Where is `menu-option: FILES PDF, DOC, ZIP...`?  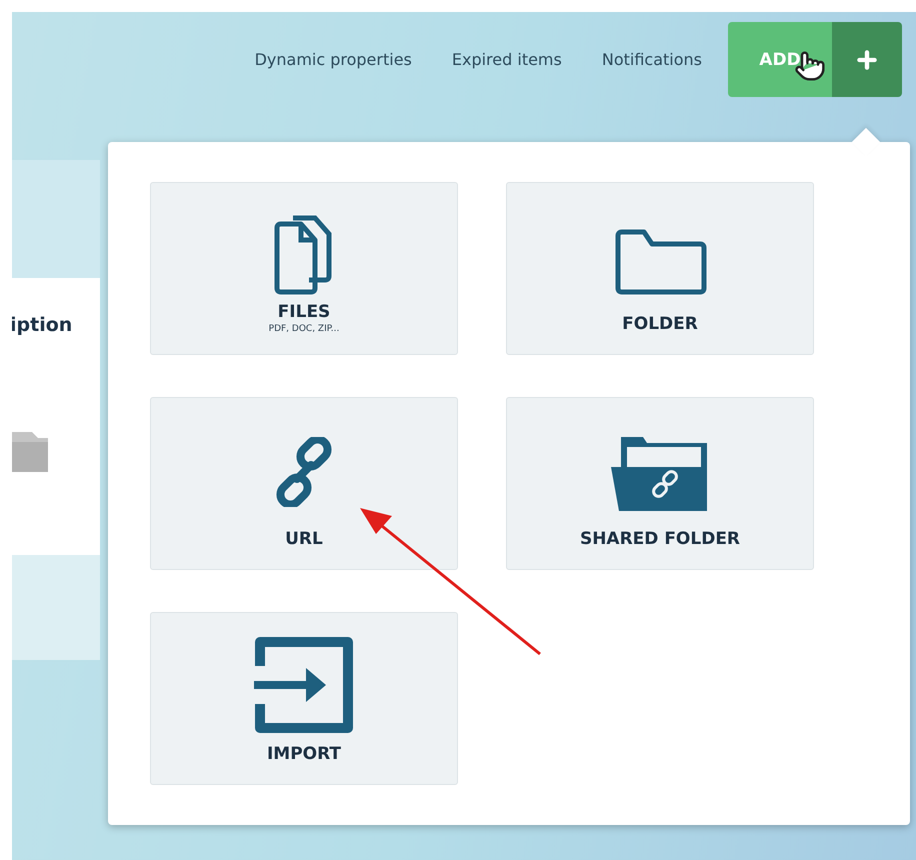
menu-option: FILES PDF, DOC, ZIP... is located at coordinates (304, 268).